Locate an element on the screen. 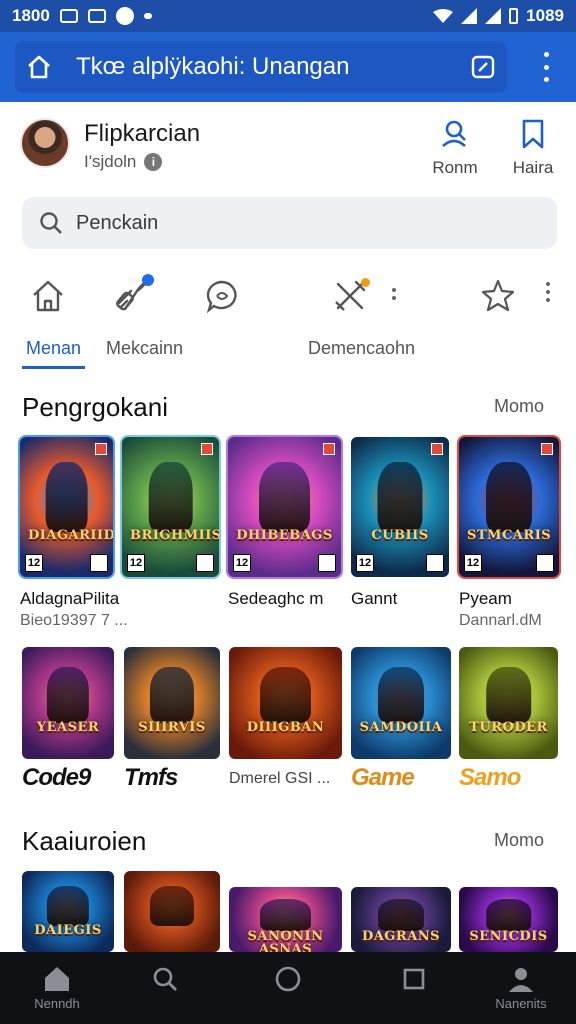 The width and height of the screenshot is (576, 1024). bottom-nav-square is located at coordinates (414, 979).